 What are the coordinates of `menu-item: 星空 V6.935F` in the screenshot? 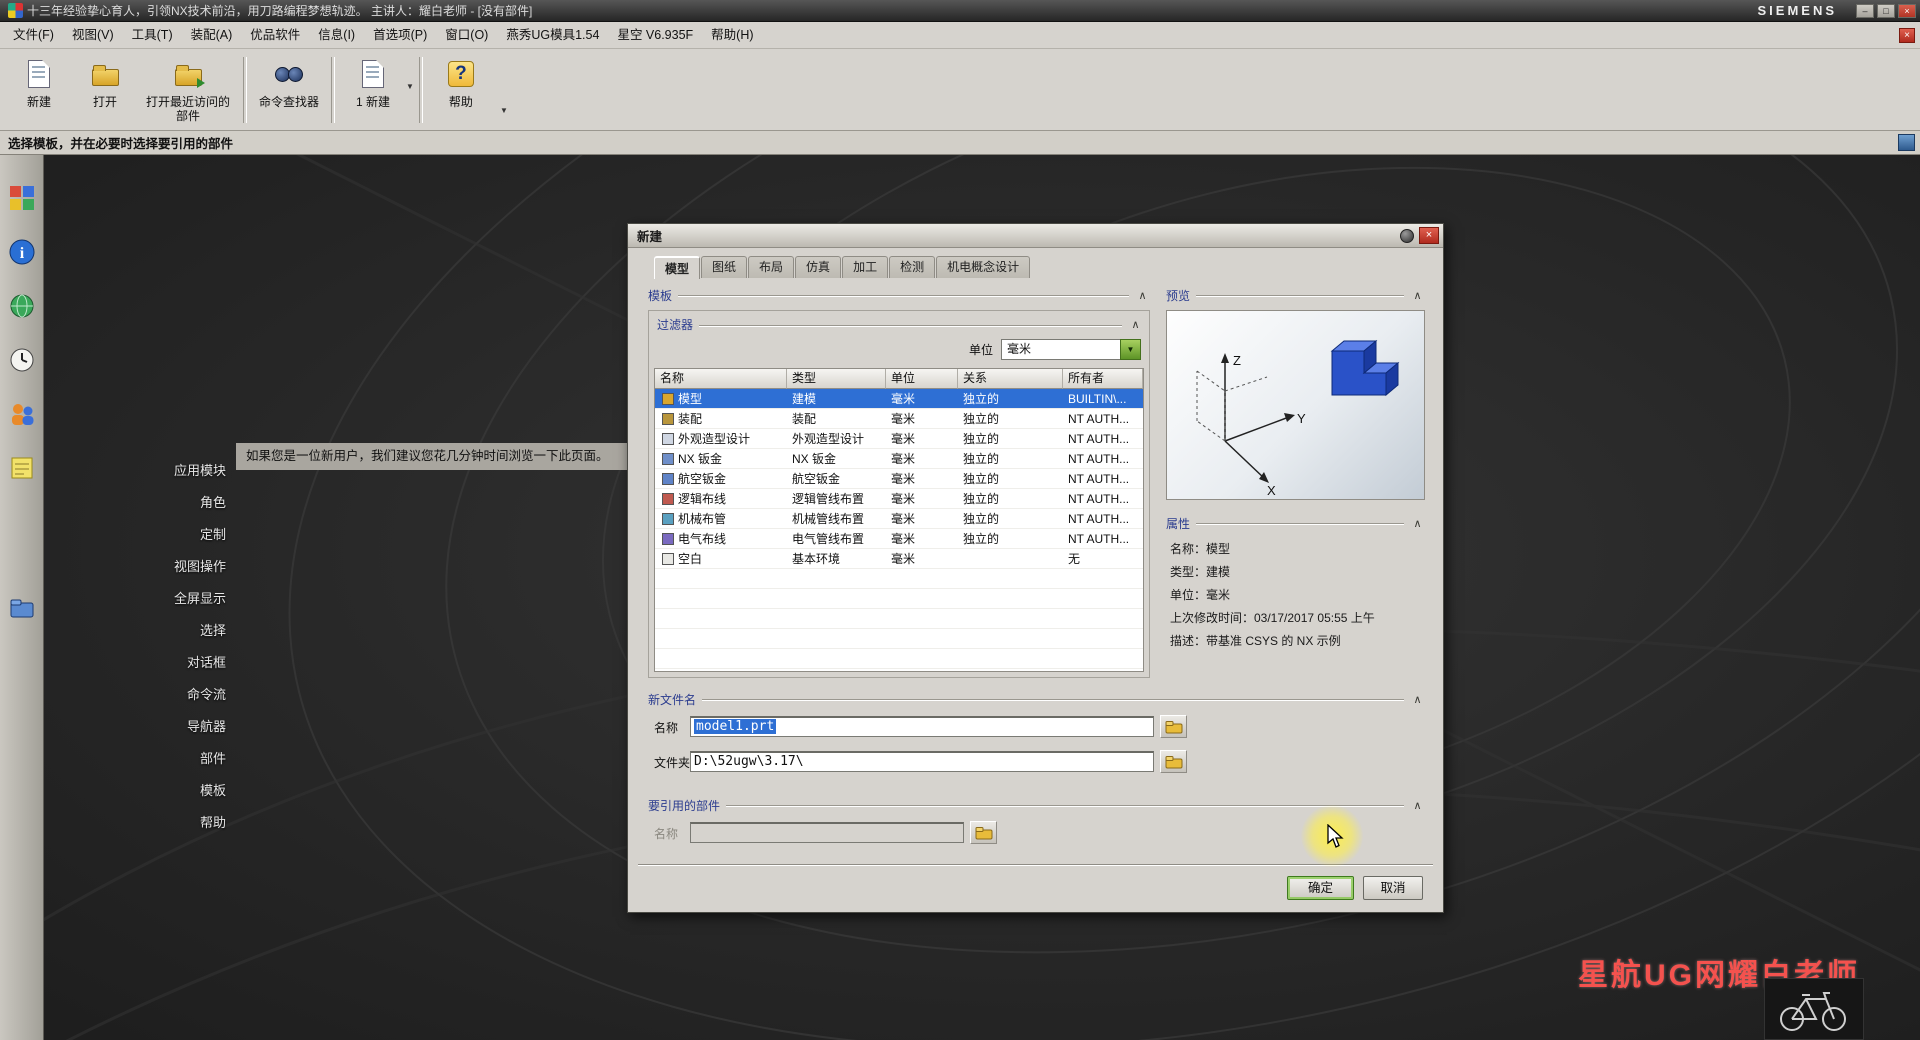 It's located at (655, 35).